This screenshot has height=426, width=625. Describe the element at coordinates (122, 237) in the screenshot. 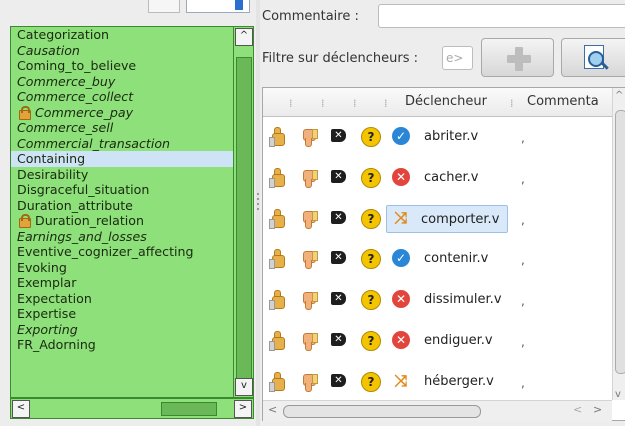

I see `frame-list-item: Earnings_and_losses` at that location.